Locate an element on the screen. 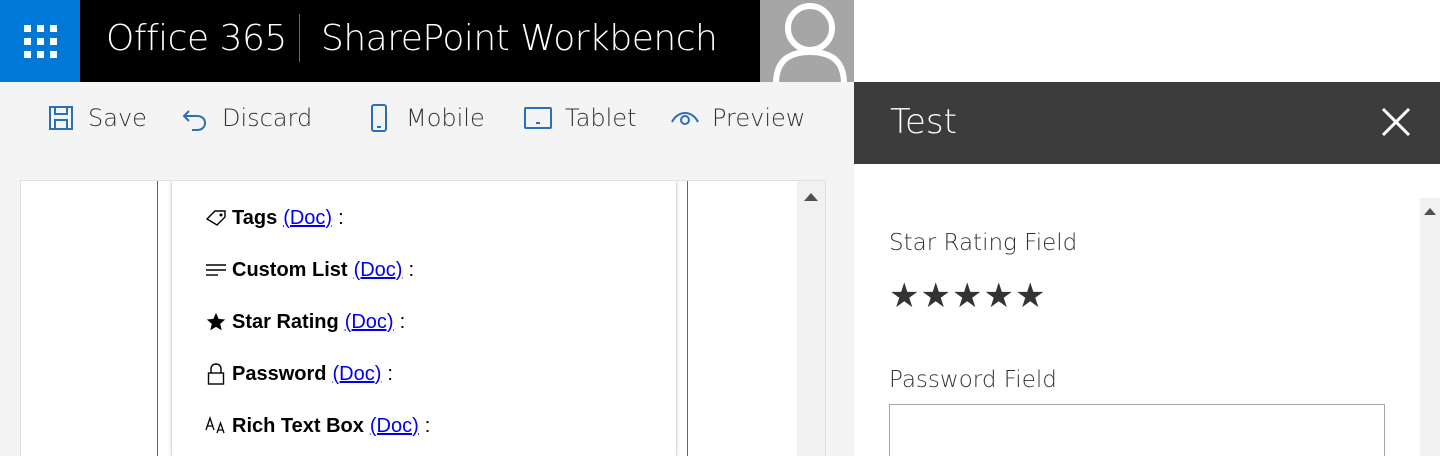  suite-bar: Office 365 SharePoint Workbench is located at coordinates (427, 41).